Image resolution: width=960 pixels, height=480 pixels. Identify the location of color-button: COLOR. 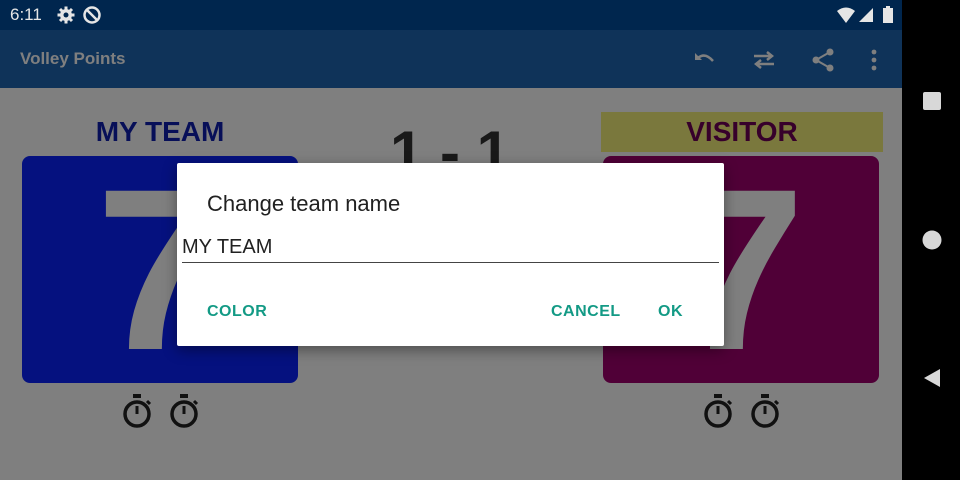
(237, 312).